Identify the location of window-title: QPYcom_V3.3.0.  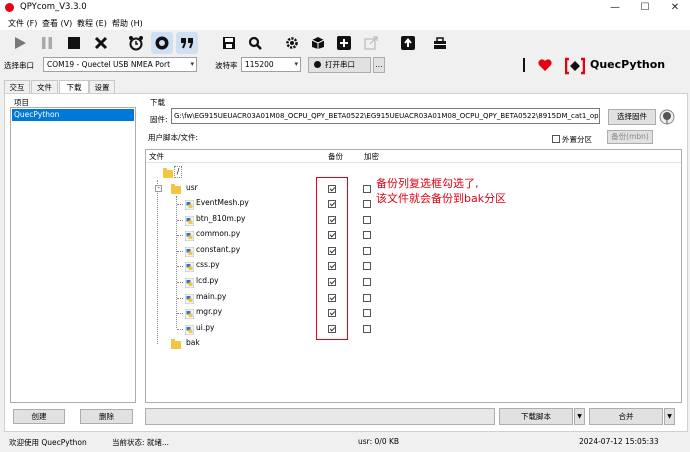
(53, 7).